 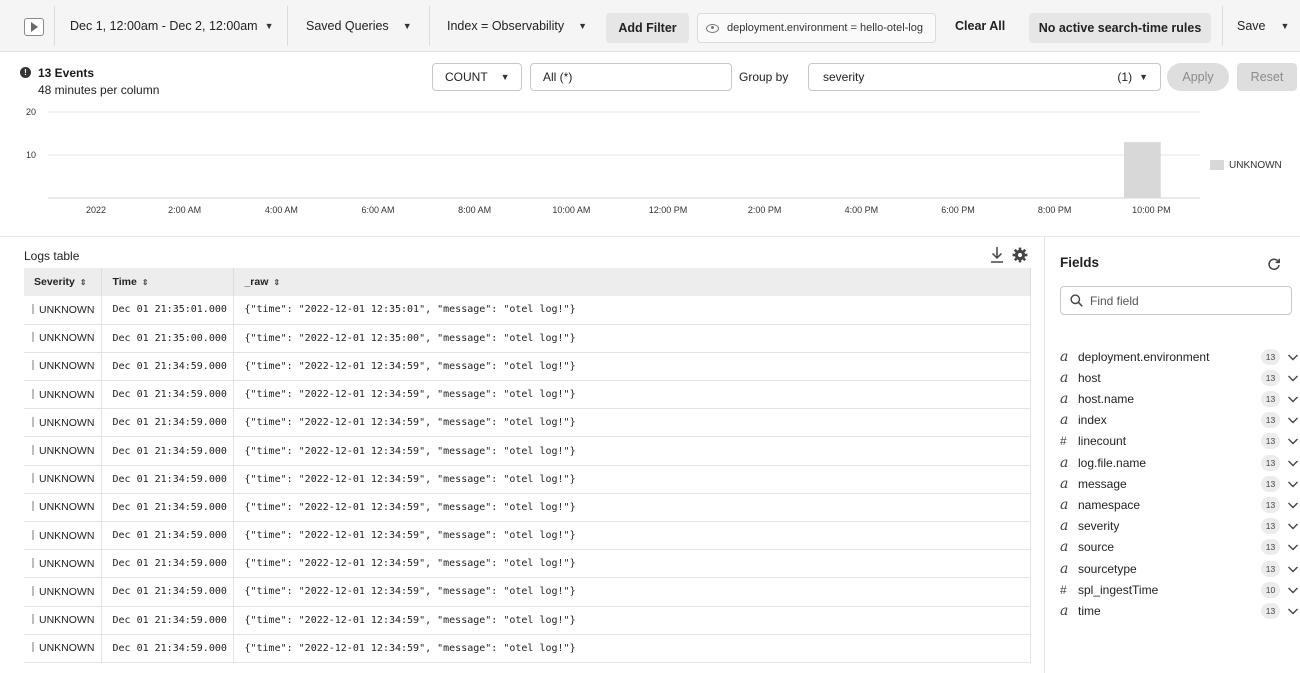 I want to click on field-item: # linecount 13, so click(x=1180, y=441).